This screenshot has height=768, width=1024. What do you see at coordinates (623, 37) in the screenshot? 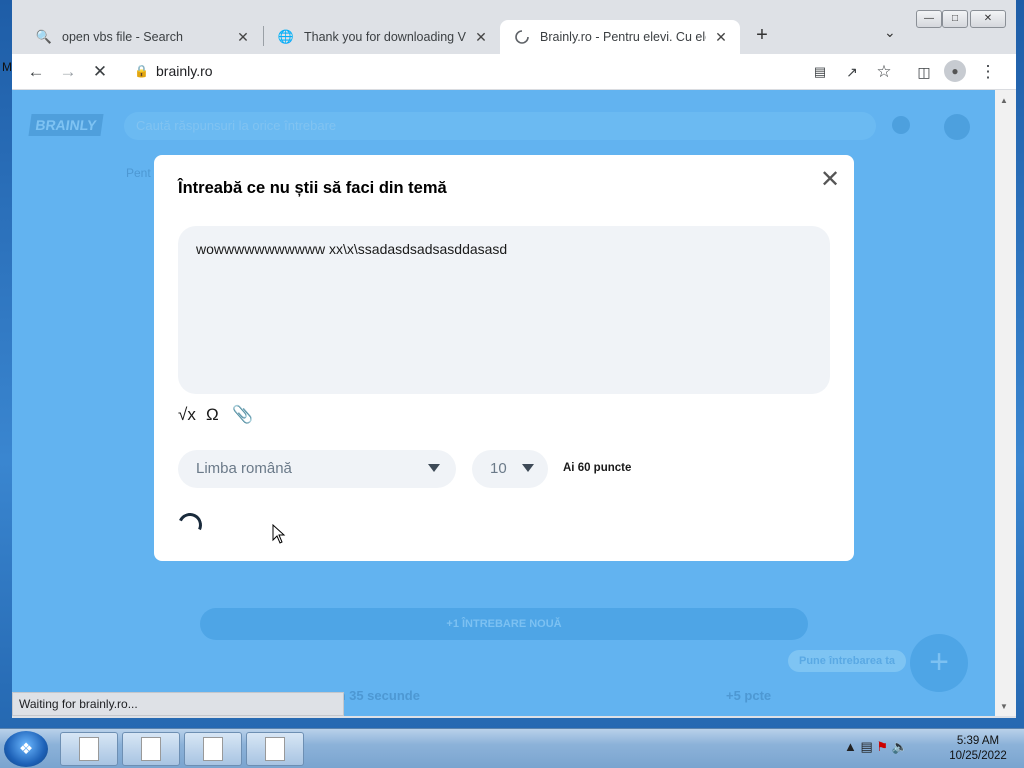
I see `tab-label: Brainly.ro - Pentru elevi. Cu elevi.` at bounding box center [623, 37].